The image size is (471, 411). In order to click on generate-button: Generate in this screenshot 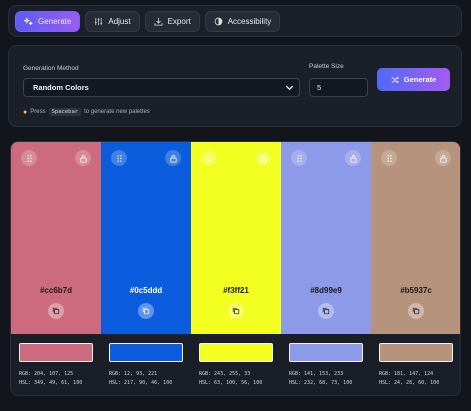, I will do `click(413, 79)`.